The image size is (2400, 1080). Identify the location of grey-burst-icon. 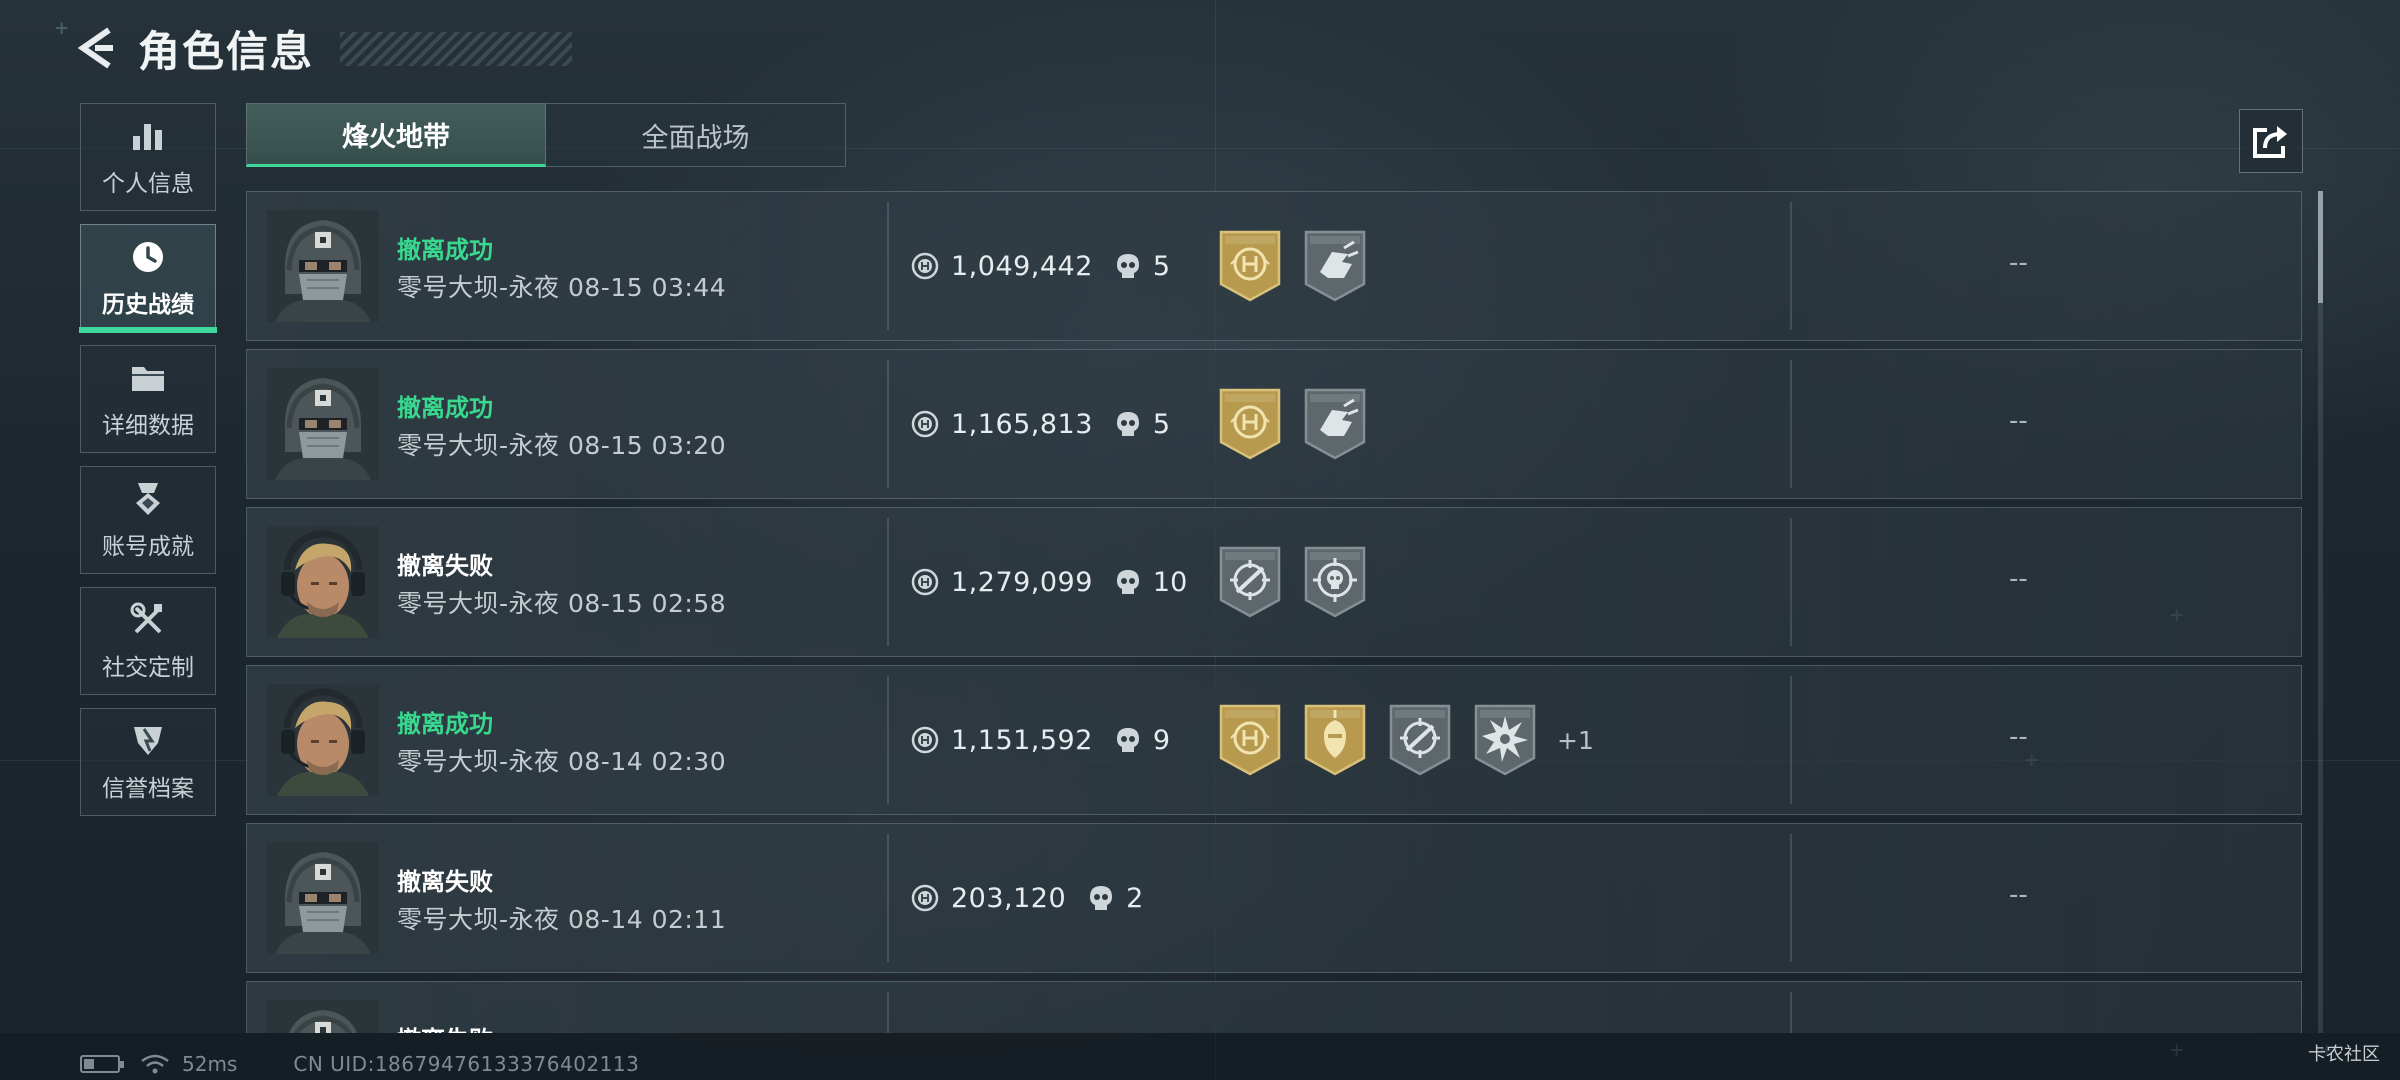
(1505, 740).